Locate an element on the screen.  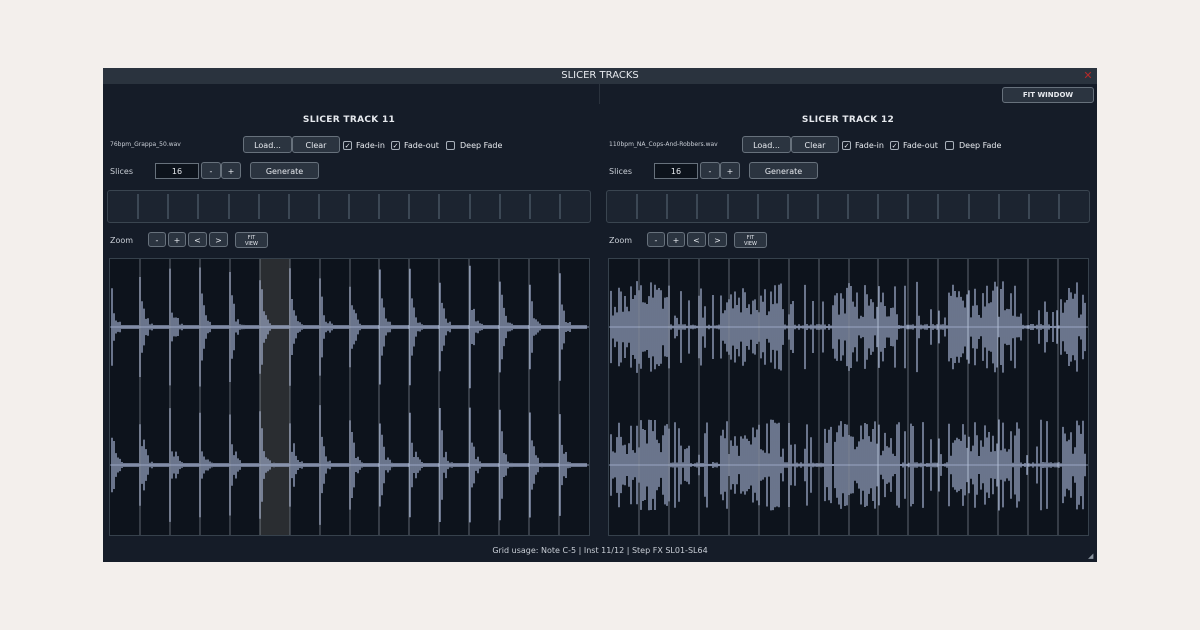
resize-grip-icon: ◢ is located at coordinates (1091, 556).